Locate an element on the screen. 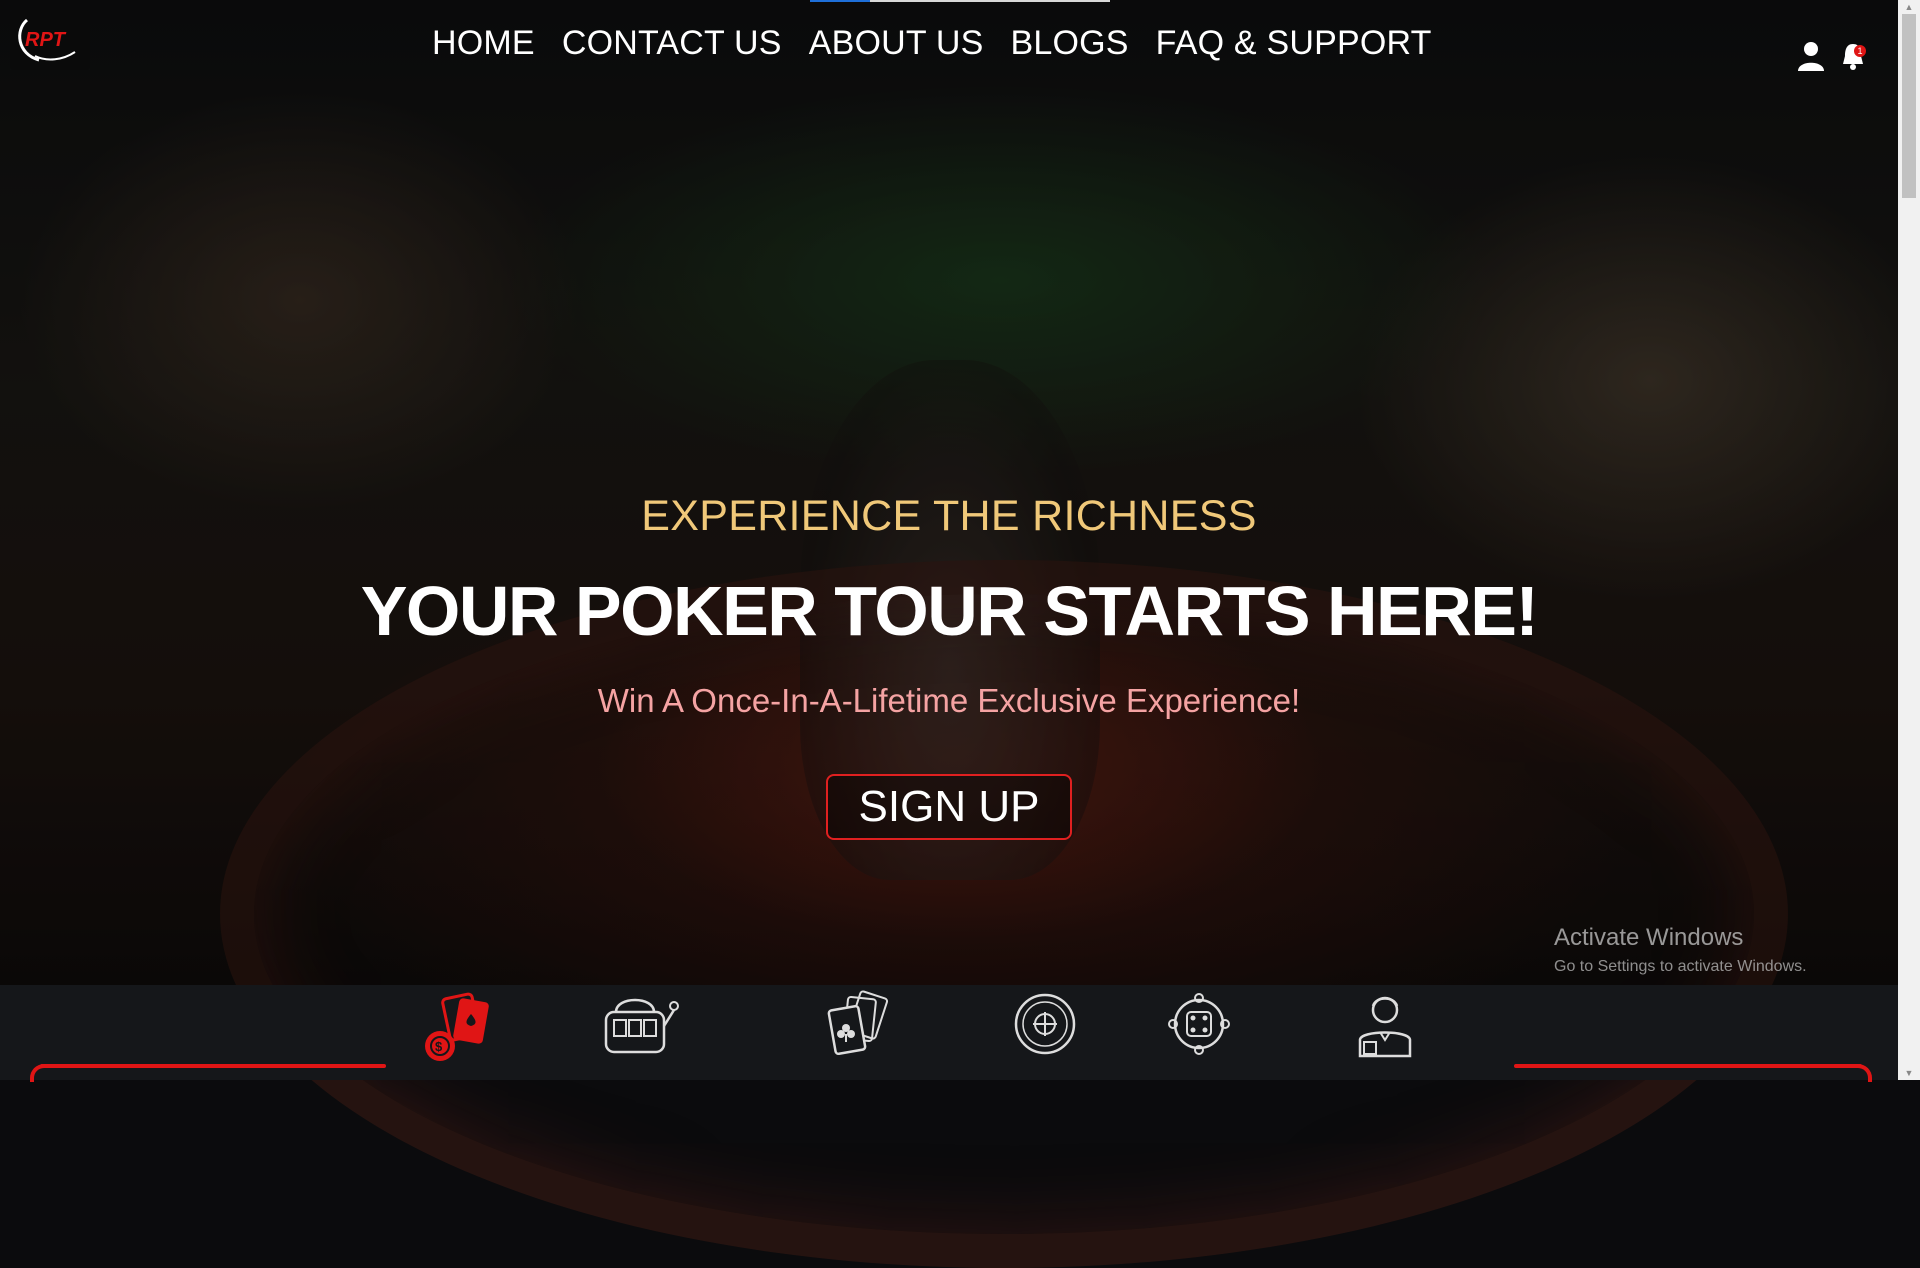  dice-icon is located at coordinates (1199, 1027).